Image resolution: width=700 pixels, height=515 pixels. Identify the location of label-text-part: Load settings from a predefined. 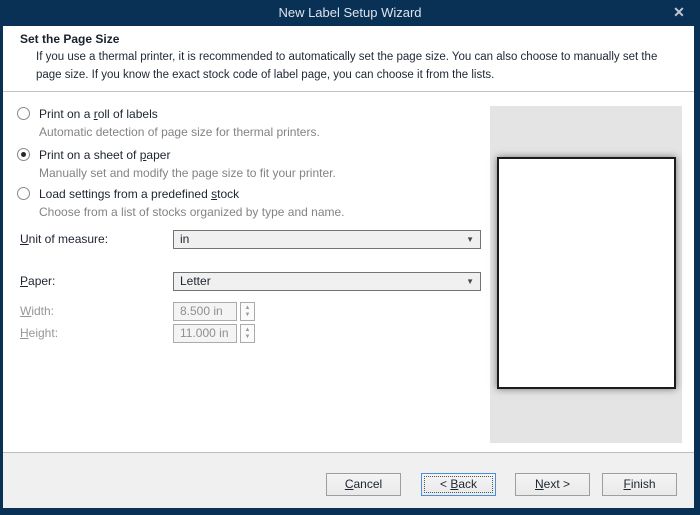
(125, 193).